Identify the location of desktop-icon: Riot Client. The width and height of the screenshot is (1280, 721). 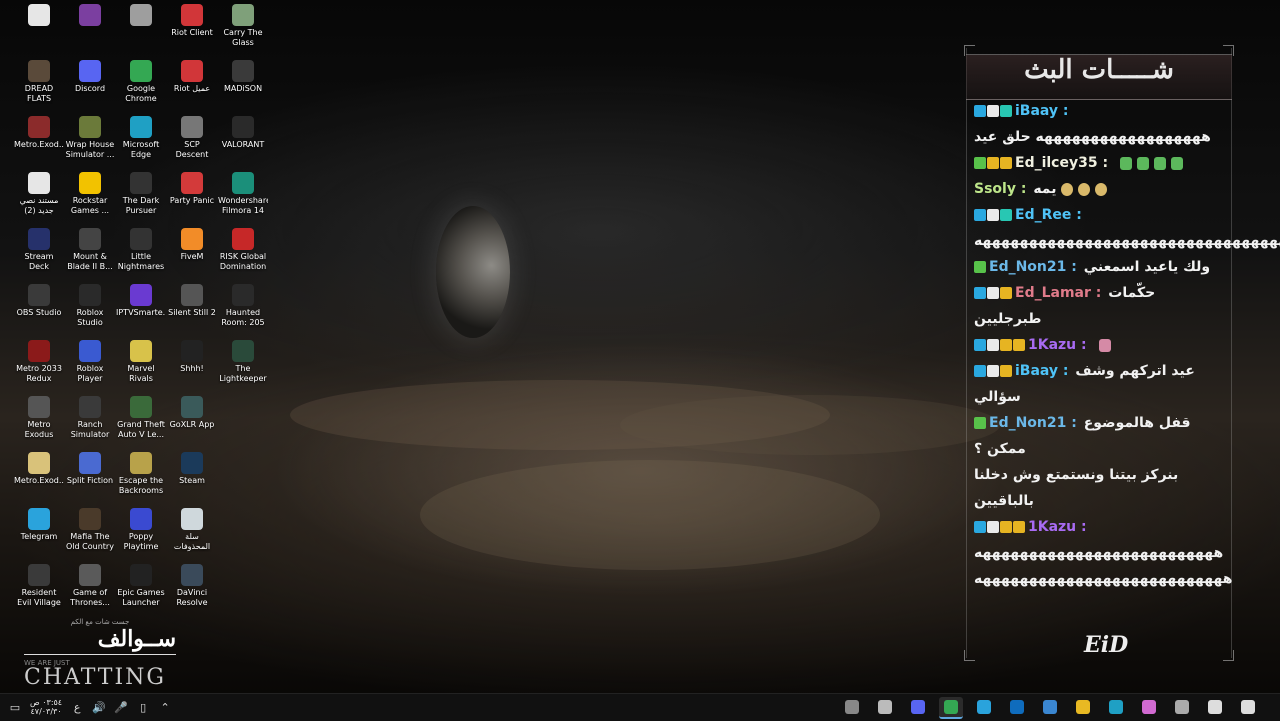
(192, 21).